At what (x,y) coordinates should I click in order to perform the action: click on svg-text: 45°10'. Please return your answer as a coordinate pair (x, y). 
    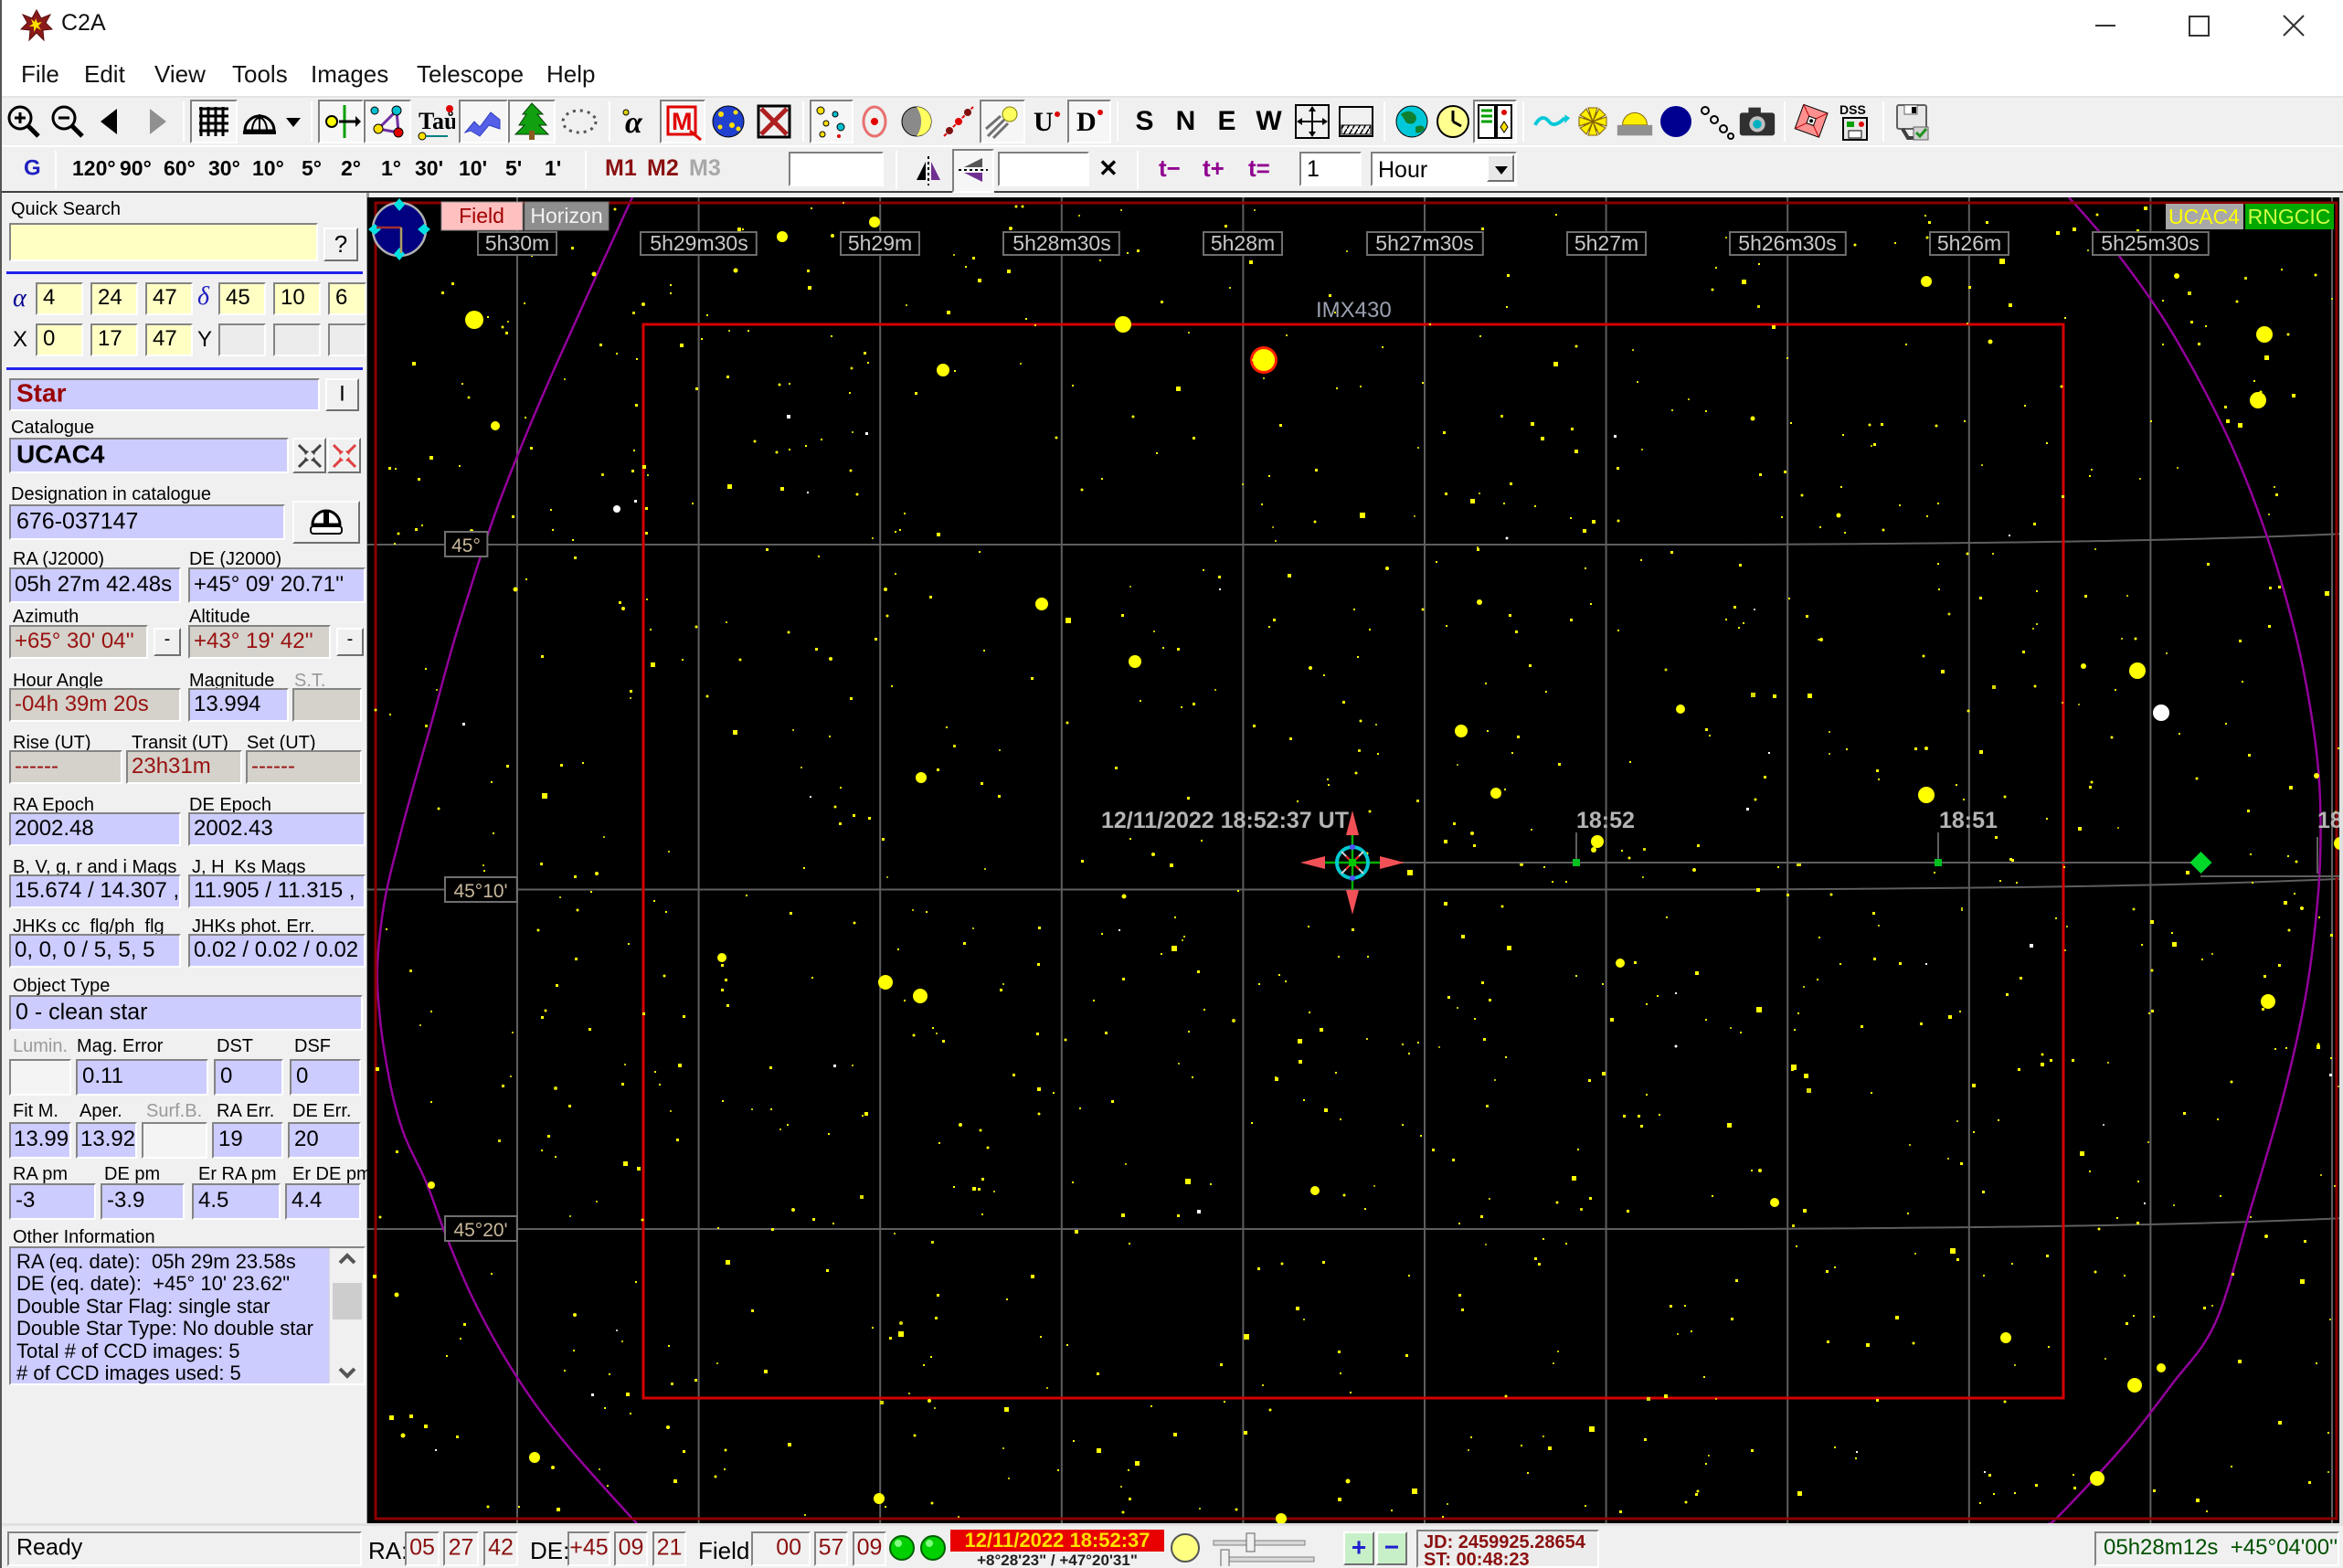
    Looking at the image, I should click on (480, 892).